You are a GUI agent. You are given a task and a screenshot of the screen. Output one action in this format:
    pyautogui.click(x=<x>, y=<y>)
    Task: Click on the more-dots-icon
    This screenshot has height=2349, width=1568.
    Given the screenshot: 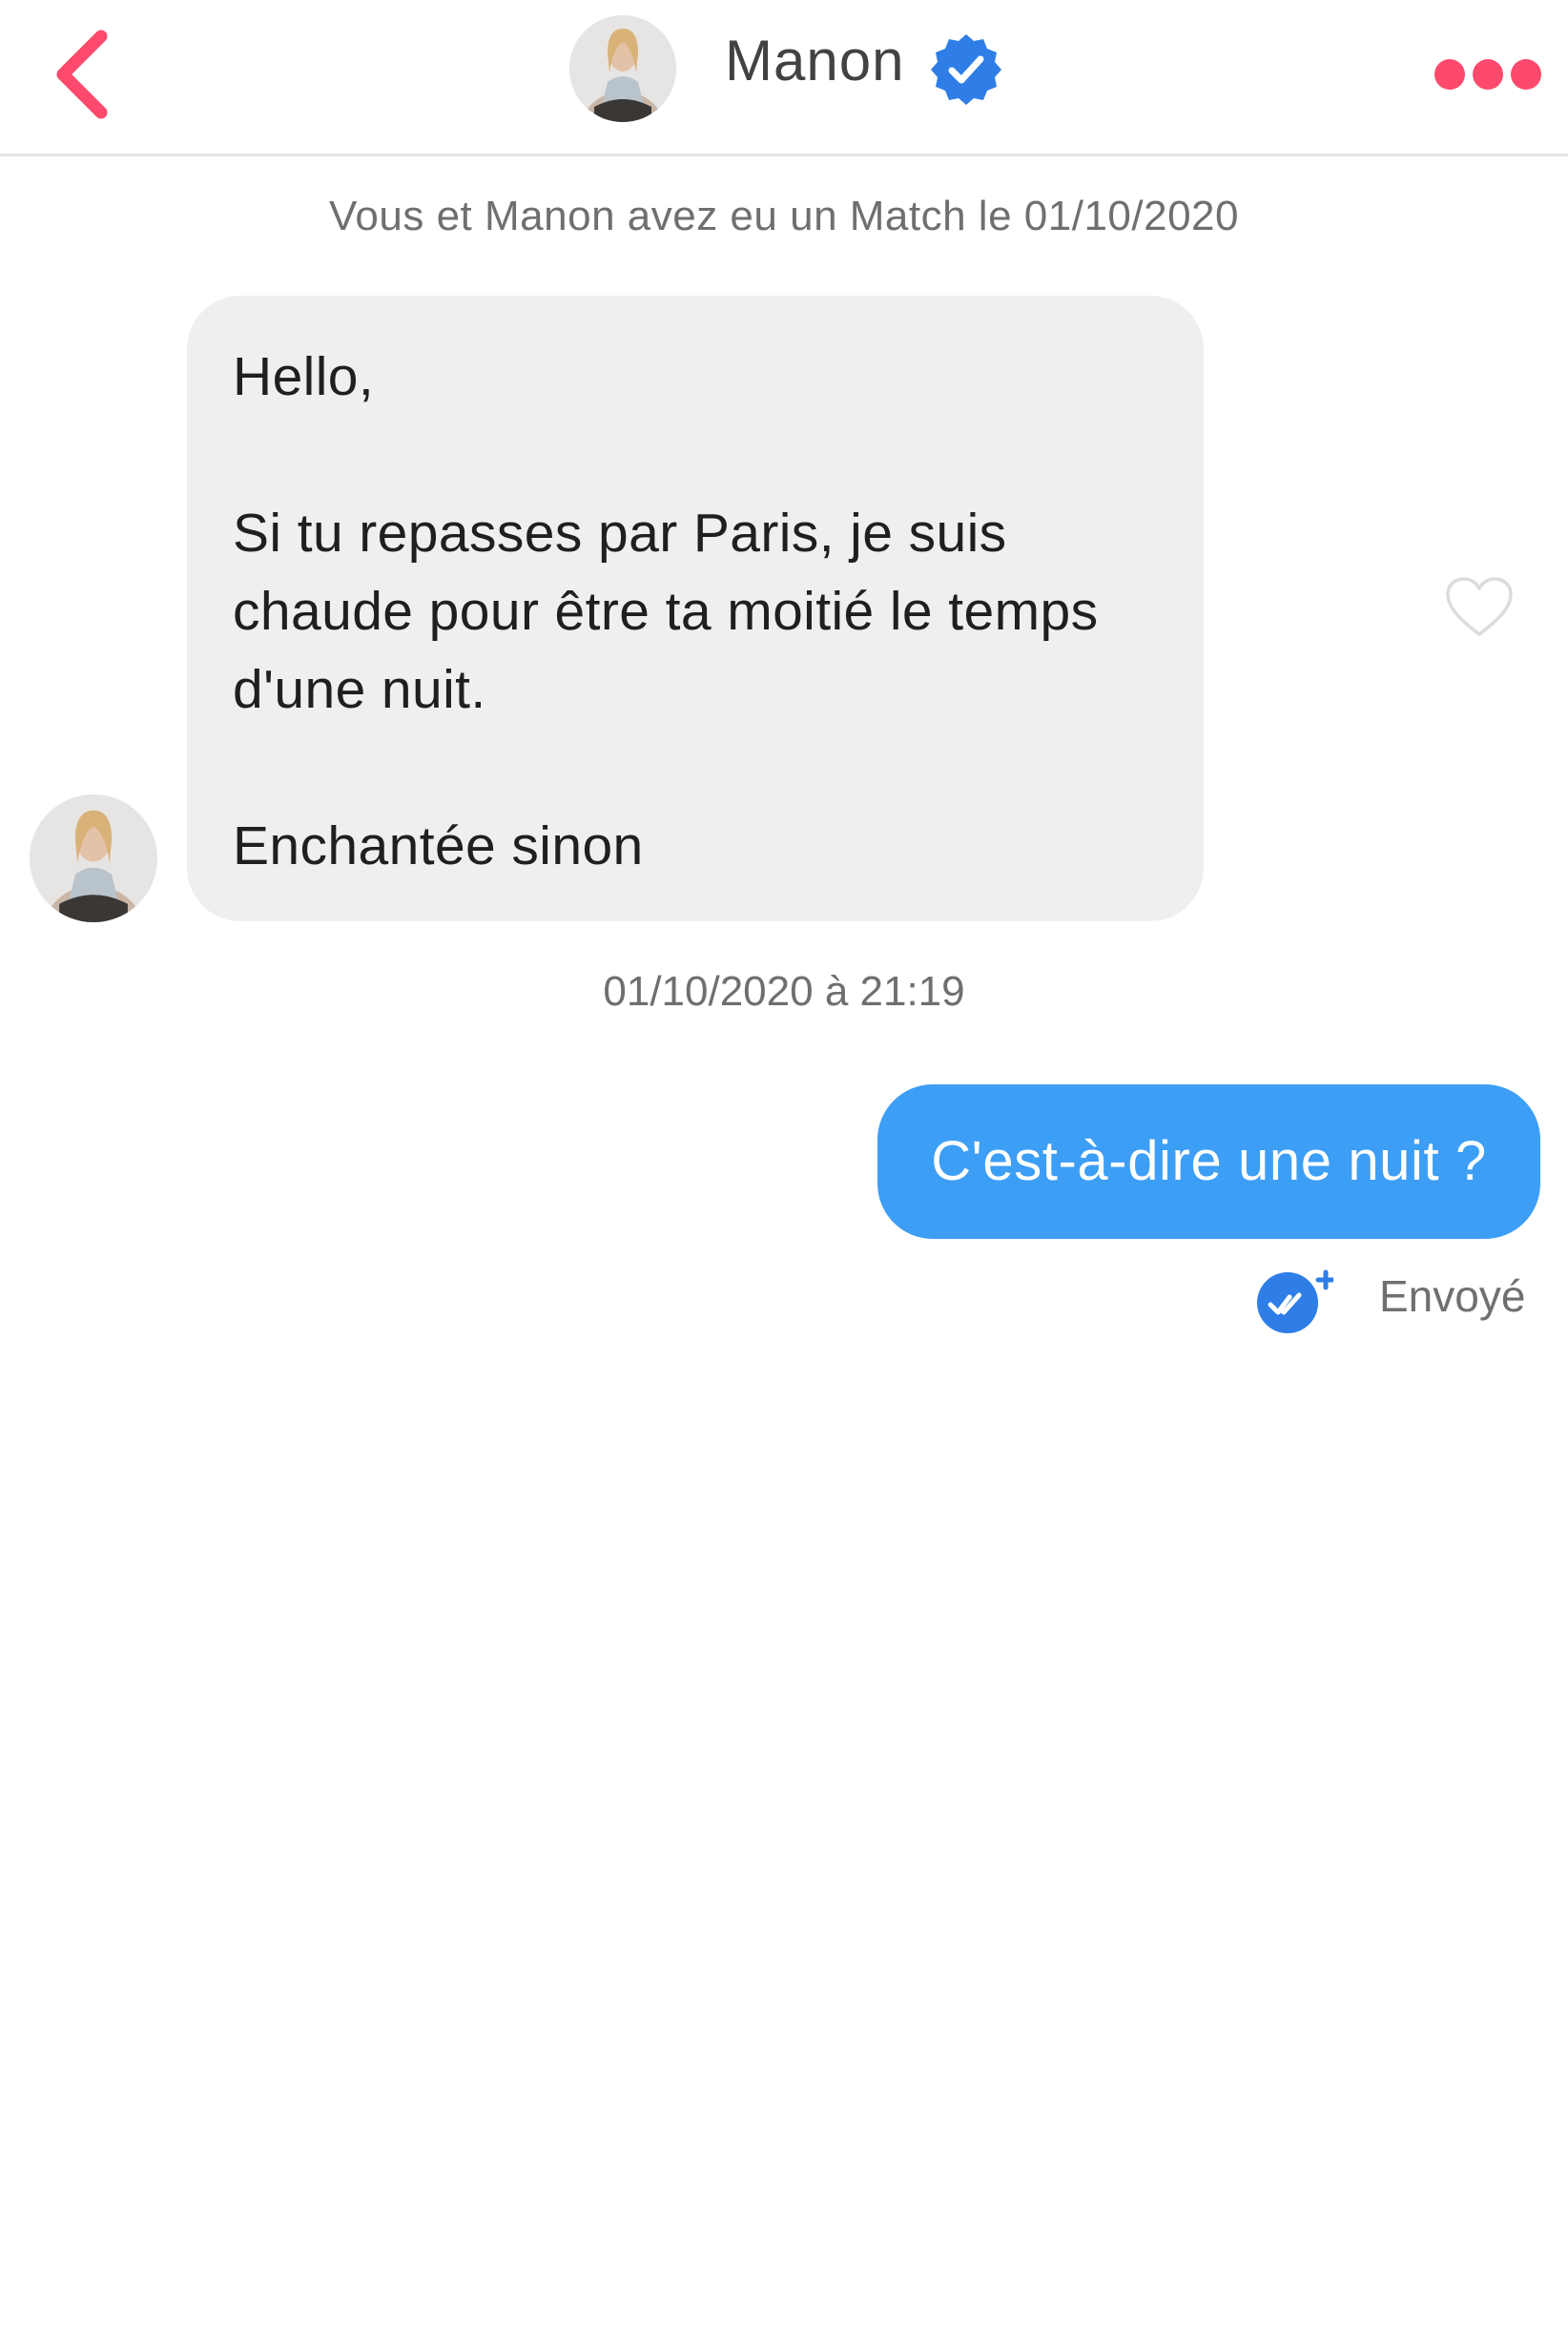 What is the action you would take?
    pyautogui.click(x=1449, y=74)
    